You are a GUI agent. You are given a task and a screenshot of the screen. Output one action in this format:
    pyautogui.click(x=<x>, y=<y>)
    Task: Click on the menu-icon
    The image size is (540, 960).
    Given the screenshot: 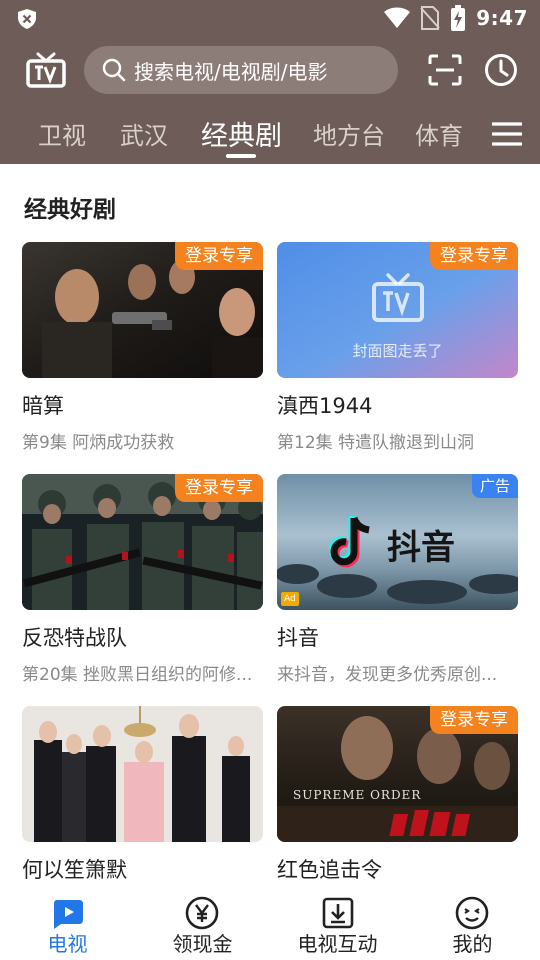 What is the action you would take?
    pyautogui.click(x=507, y=134)
    